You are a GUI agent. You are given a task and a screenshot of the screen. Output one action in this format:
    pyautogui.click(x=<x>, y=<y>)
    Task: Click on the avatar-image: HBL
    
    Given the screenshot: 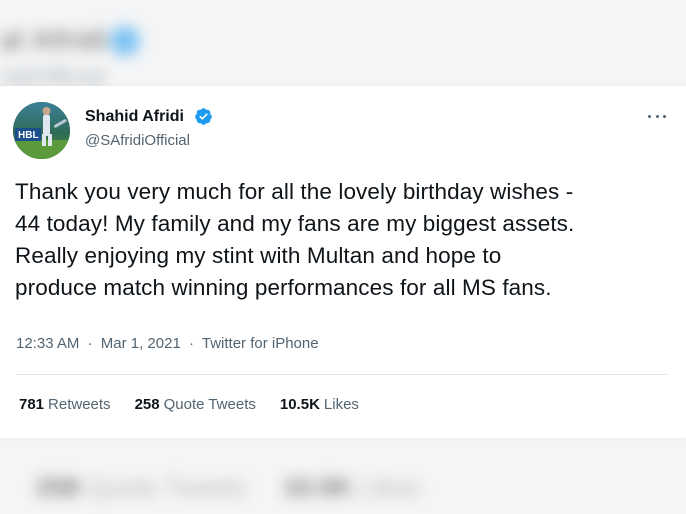 What is the action you would take?
    pyautogui.click(x=41, y=130)
    